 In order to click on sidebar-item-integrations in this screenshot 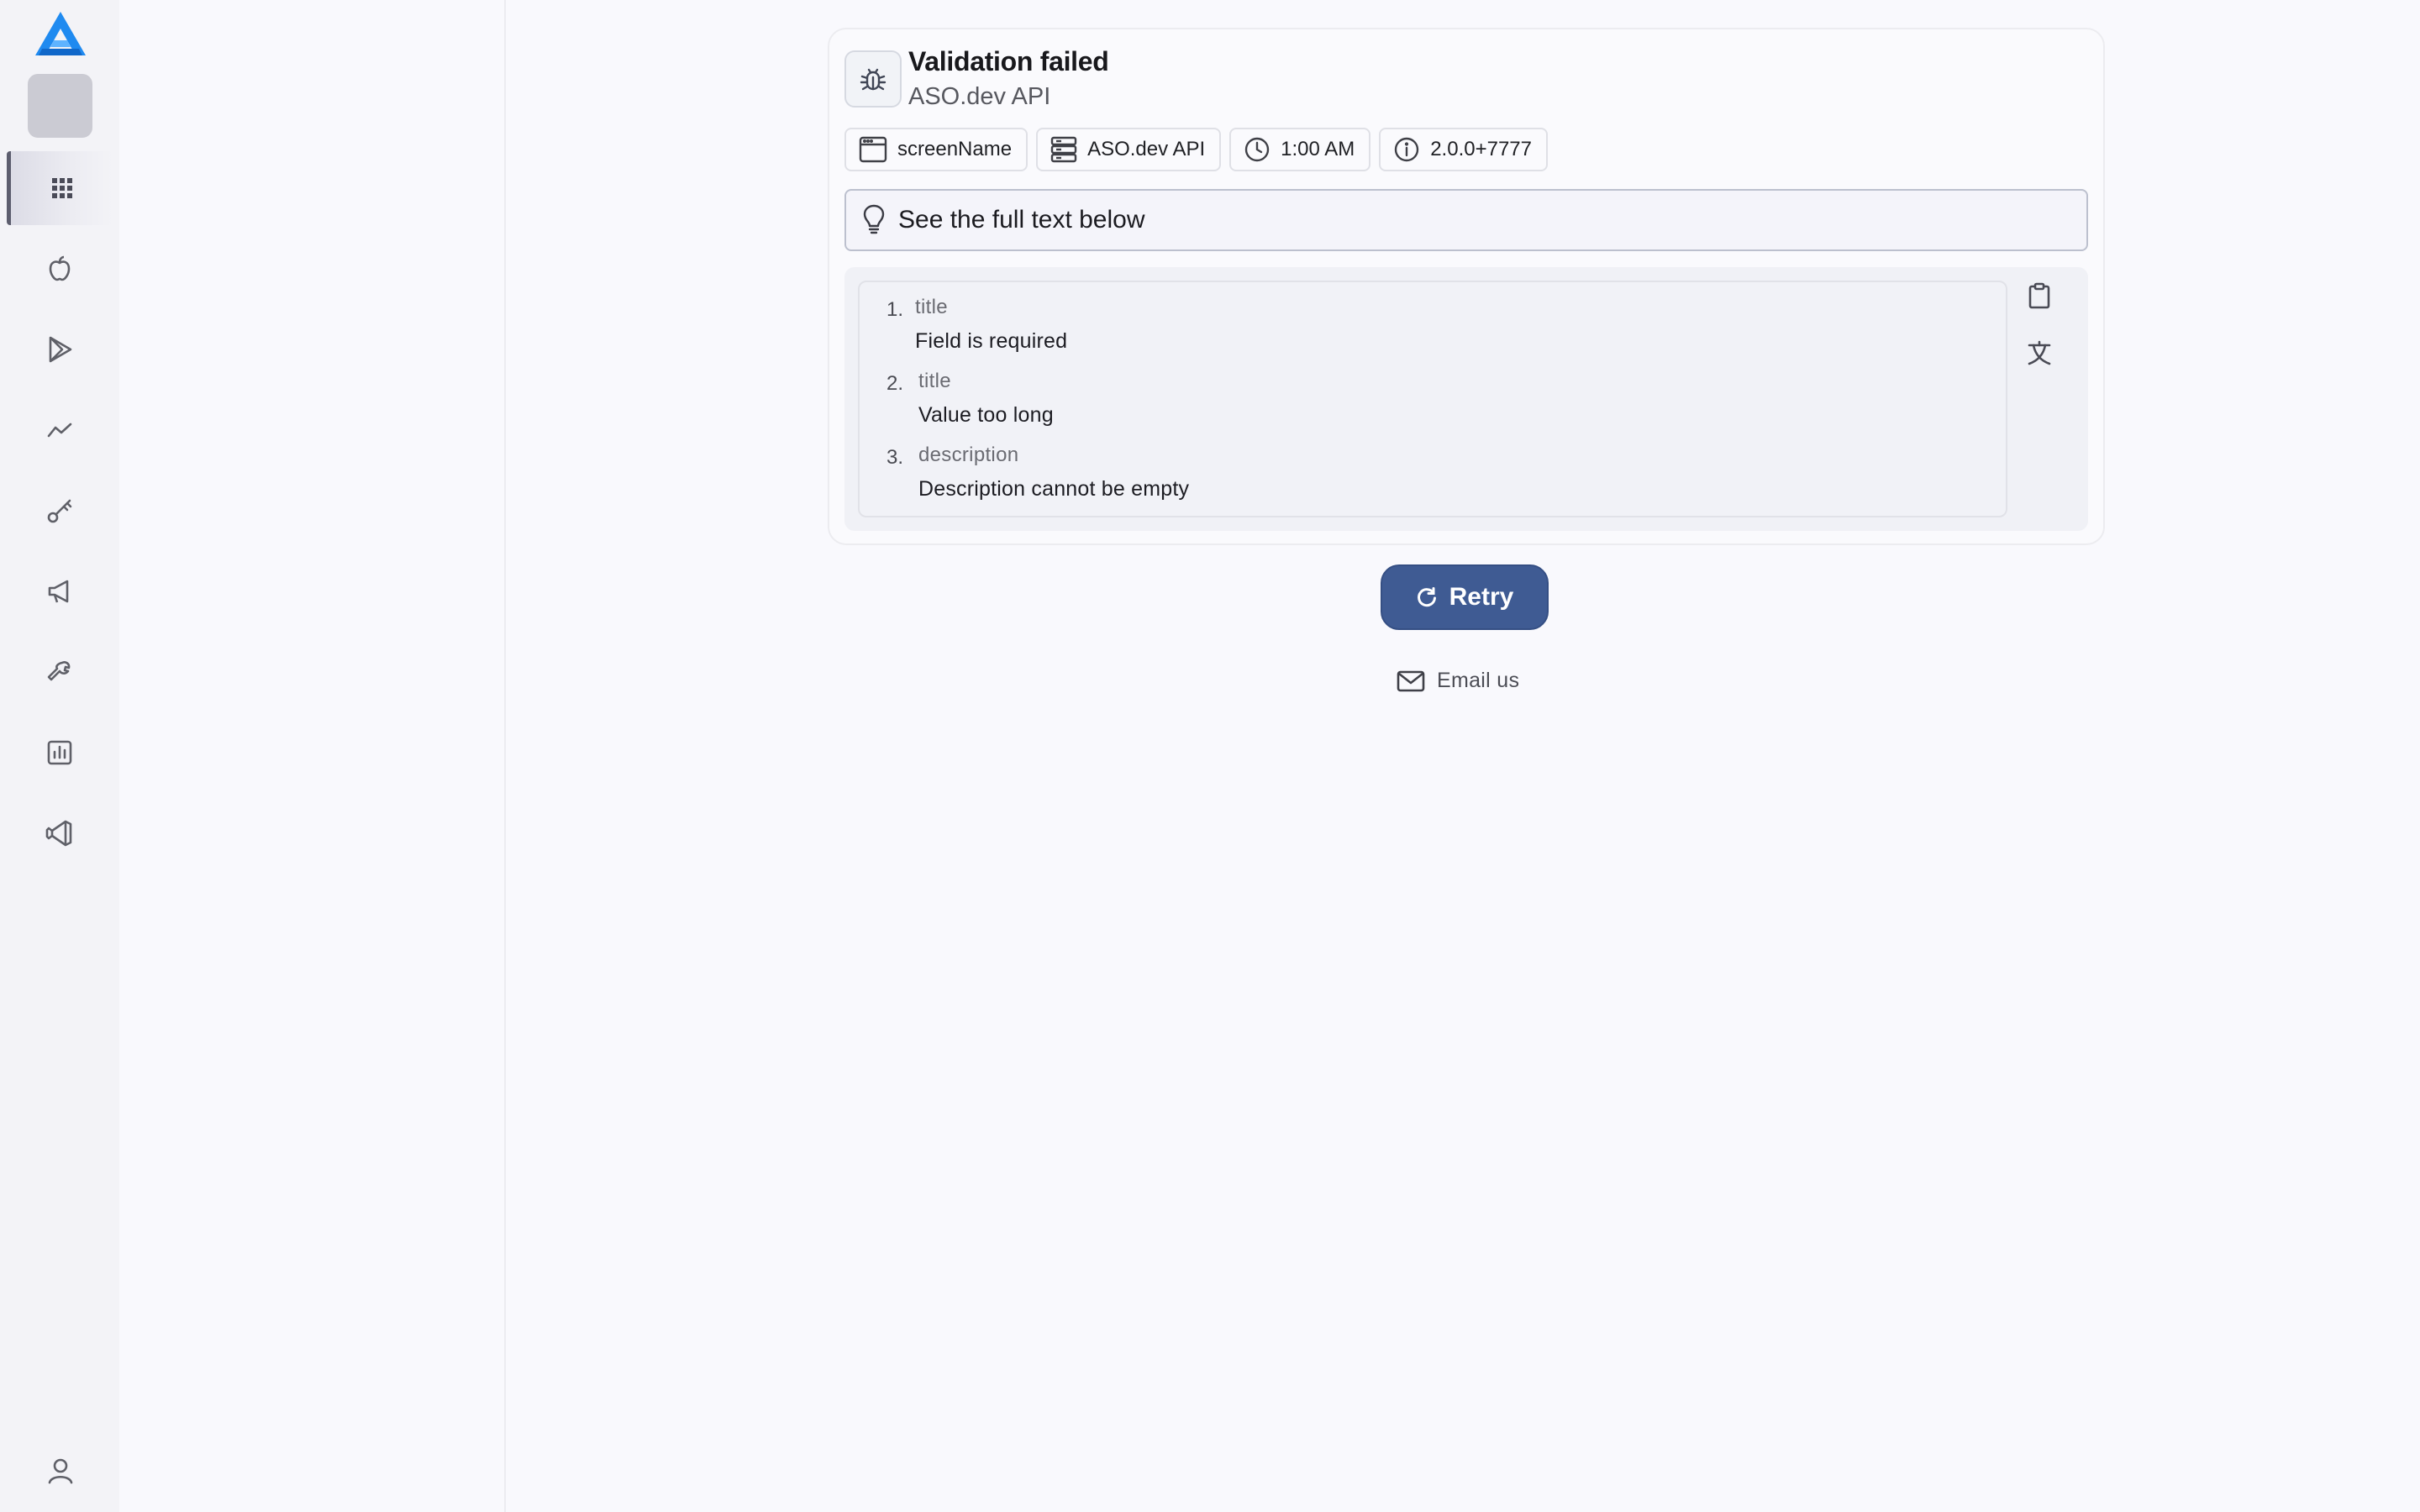, I will do `click(60, 833)`.